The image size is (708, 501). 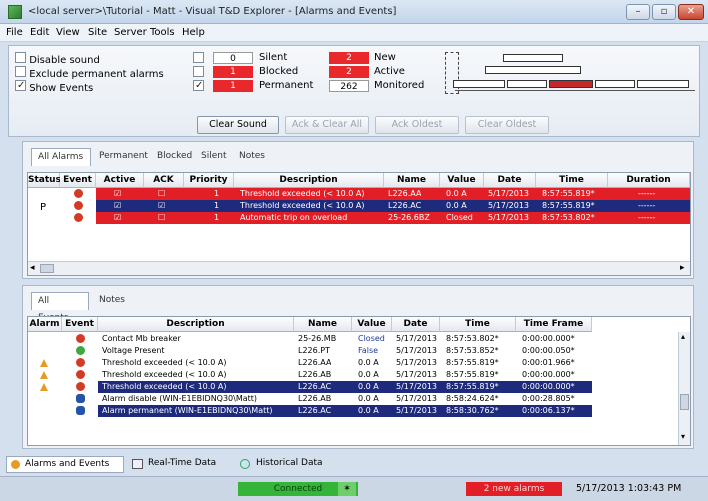 I want to click on col-alarm: Alarm, so click(x=45, y=324).